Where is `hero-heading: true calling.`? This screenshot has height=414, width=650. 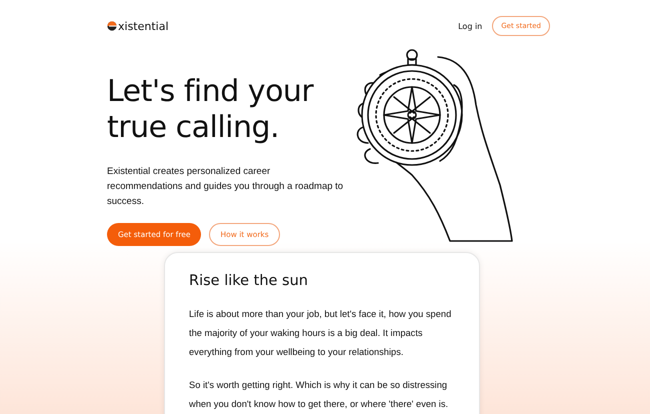 hero-heading: true calling. is located at coordinates (193, 128).